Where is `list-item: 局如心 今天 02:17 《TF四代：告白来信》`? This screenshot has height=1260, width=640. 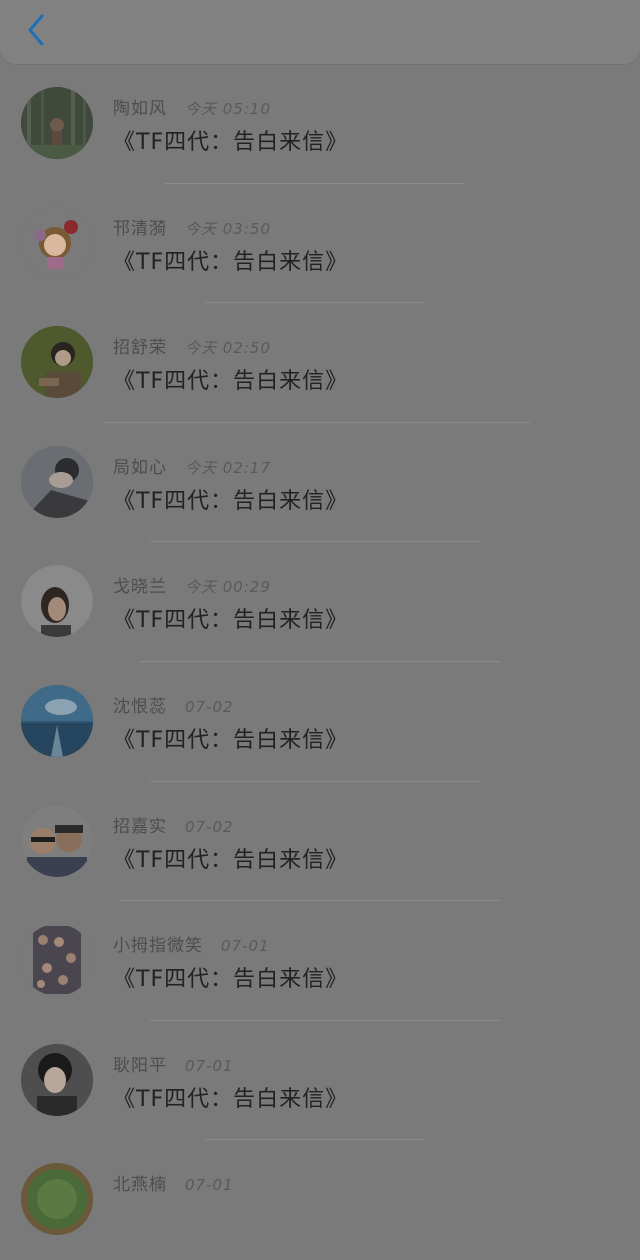
list-item: 局如心 今天 02:17 《TF四代：告白来信》 is located at coordinates (320, 483).